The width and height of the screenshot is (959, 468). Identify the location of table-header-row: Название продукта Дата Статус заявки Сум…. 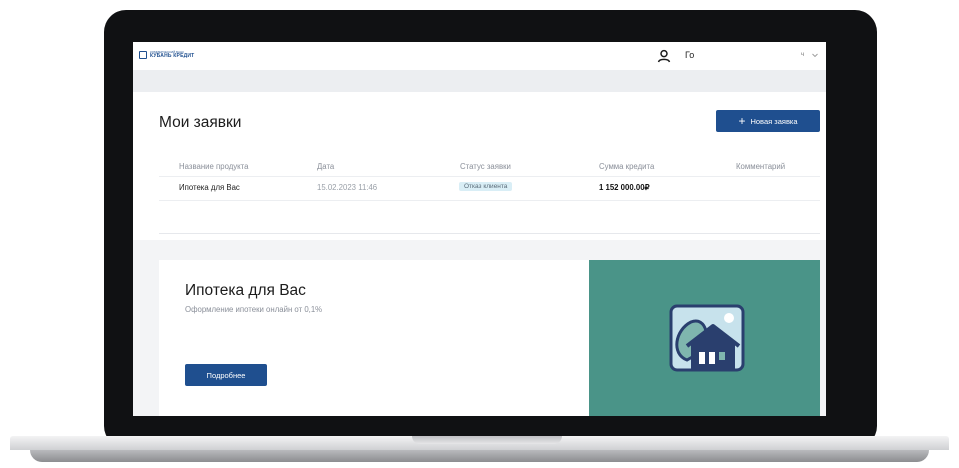
(489, 166).